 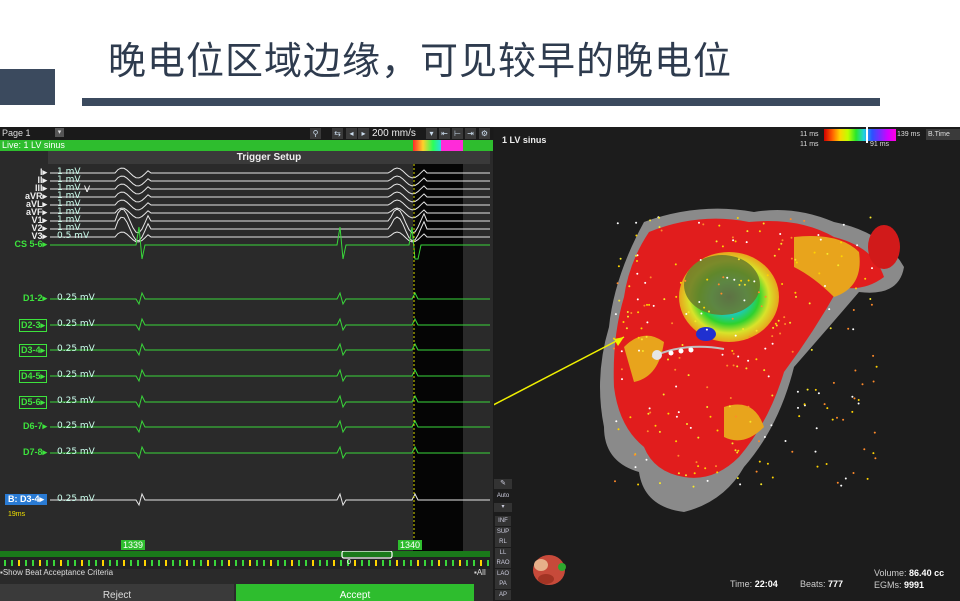 What do you see at coordinates (503, 594) in the screenshot?
I see `view-button: AP` at bounding box center [503, 594].